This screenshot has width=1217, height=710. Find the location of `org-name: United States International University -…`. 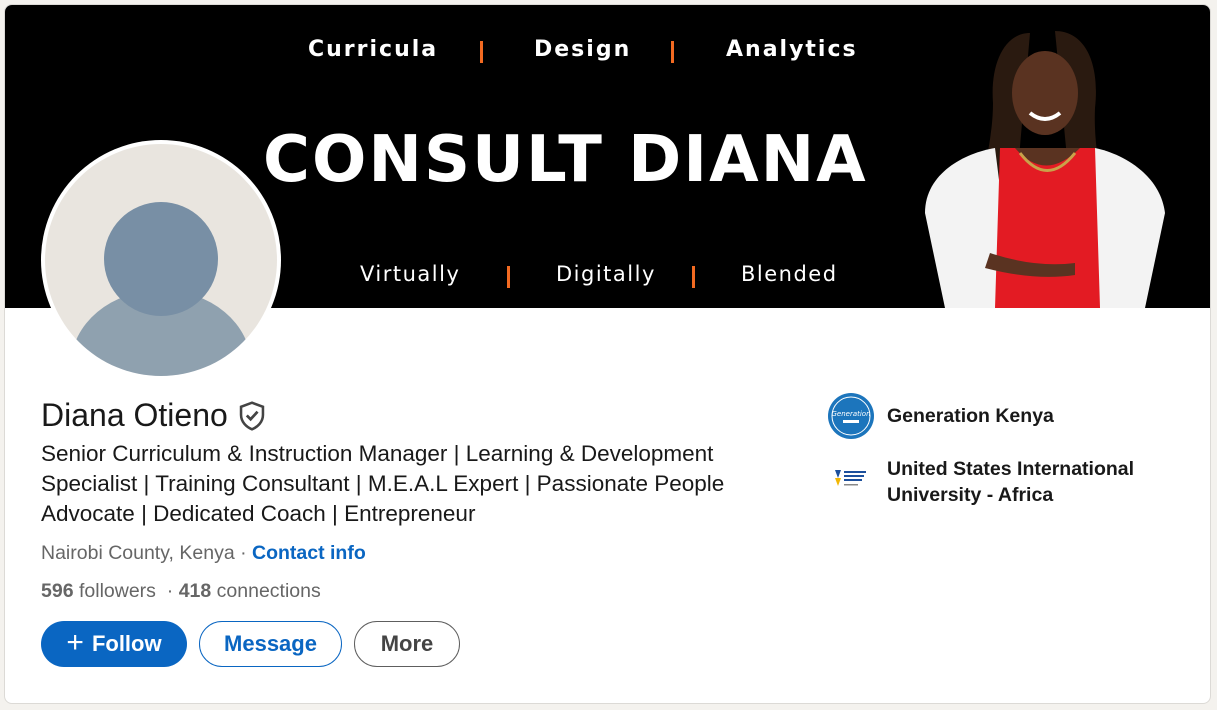

org-name: United States International University -… is located at coordinates (1011, 482).